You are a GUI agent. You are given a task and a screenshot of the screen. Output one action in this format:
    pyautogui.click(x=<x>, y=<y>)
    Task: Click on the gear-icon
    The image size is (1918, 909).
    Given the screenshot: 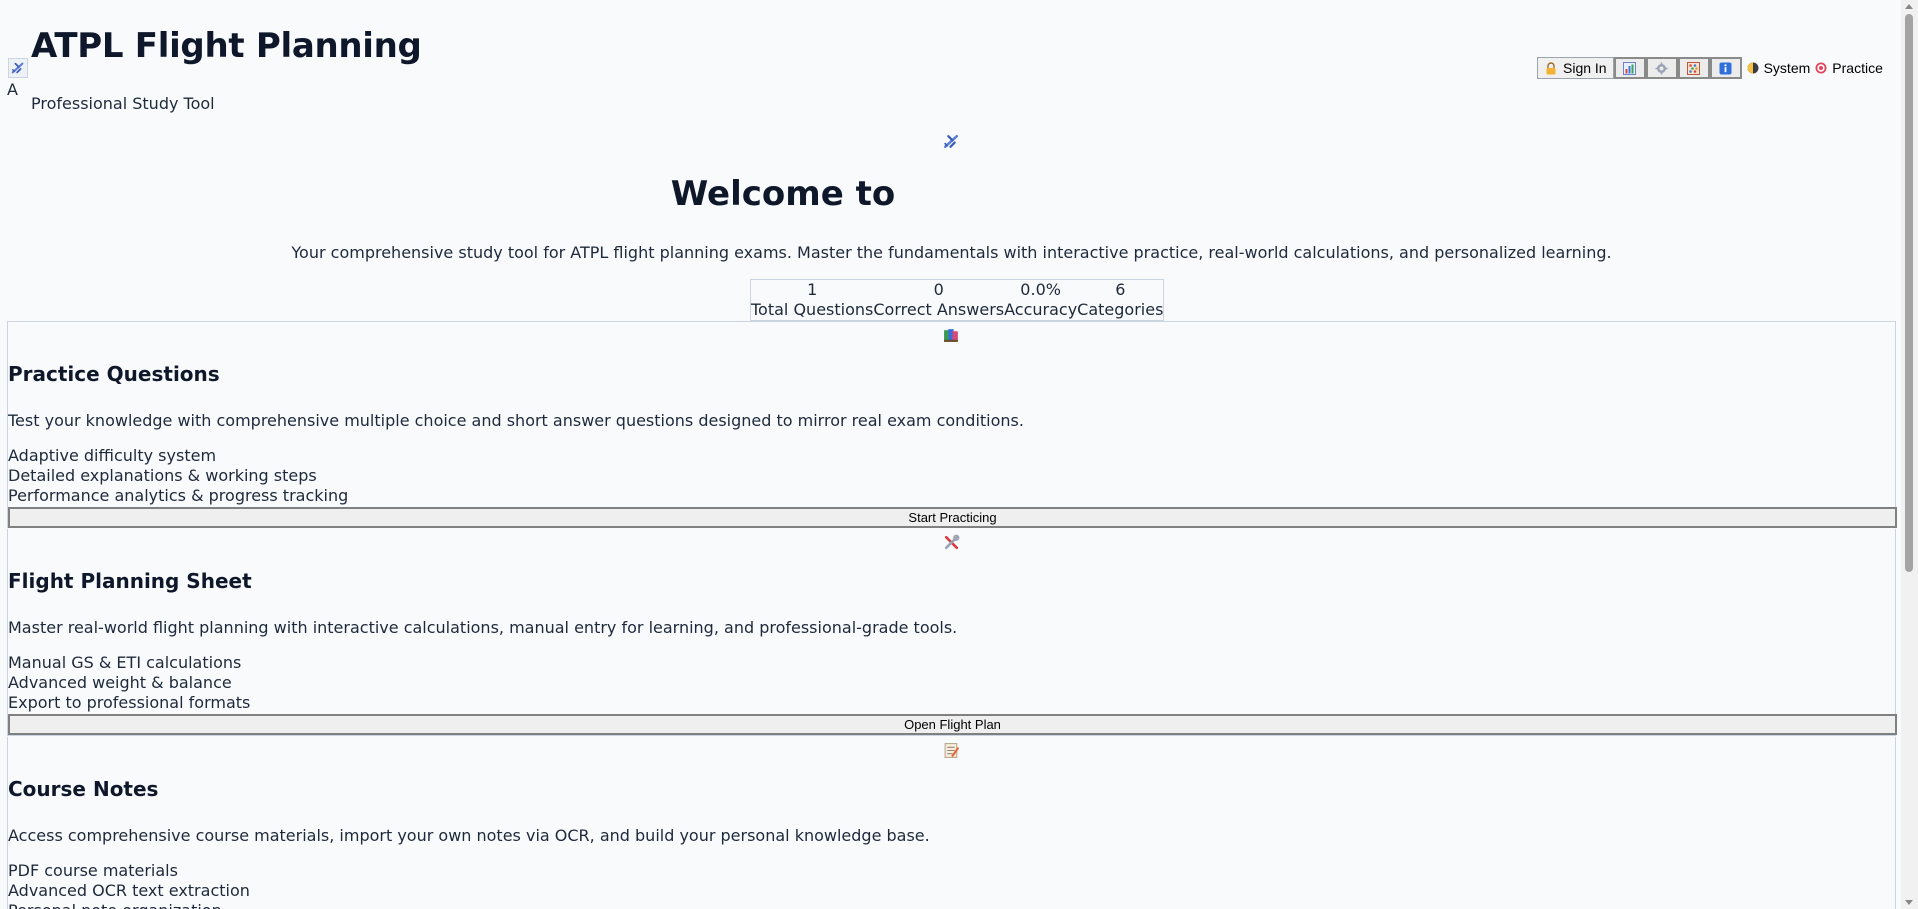 What is the action you would take?
    pyautogui.click(x=1662, y=68)
    